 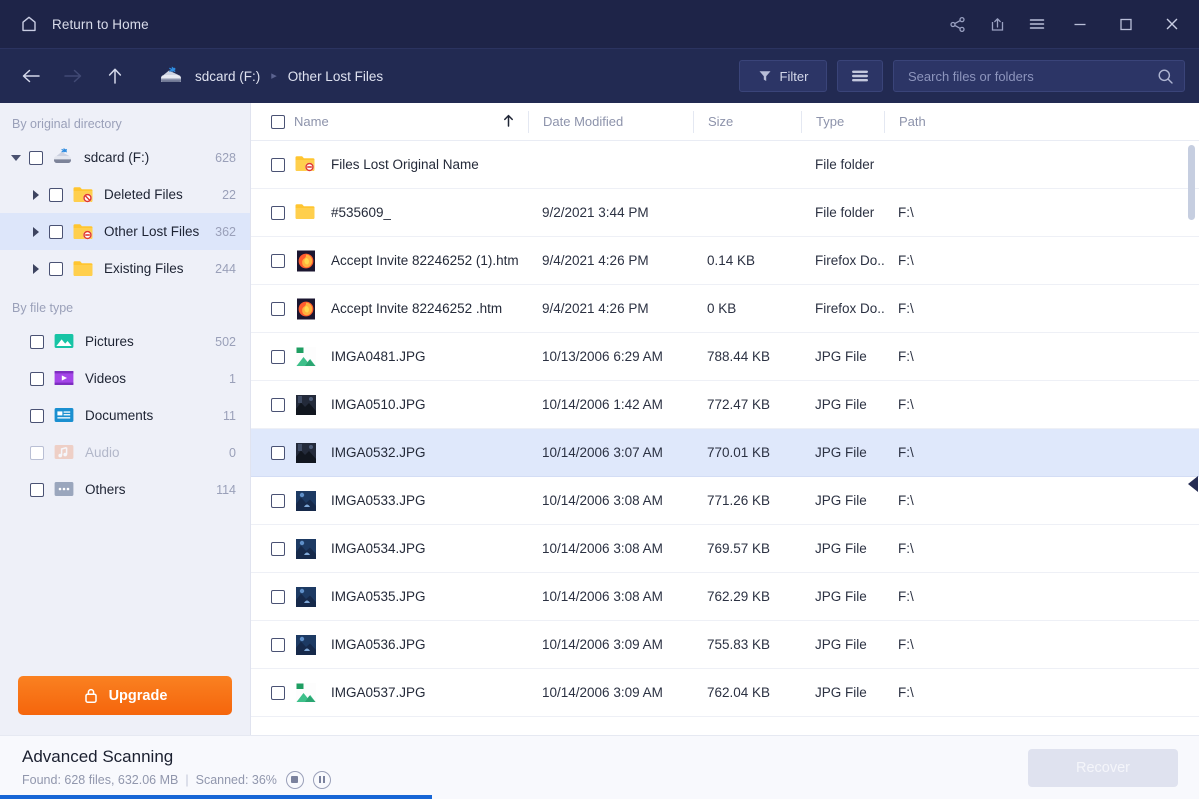 I want to click on cell-name: IMGA0533.JPG, so click(x=389, y=501).